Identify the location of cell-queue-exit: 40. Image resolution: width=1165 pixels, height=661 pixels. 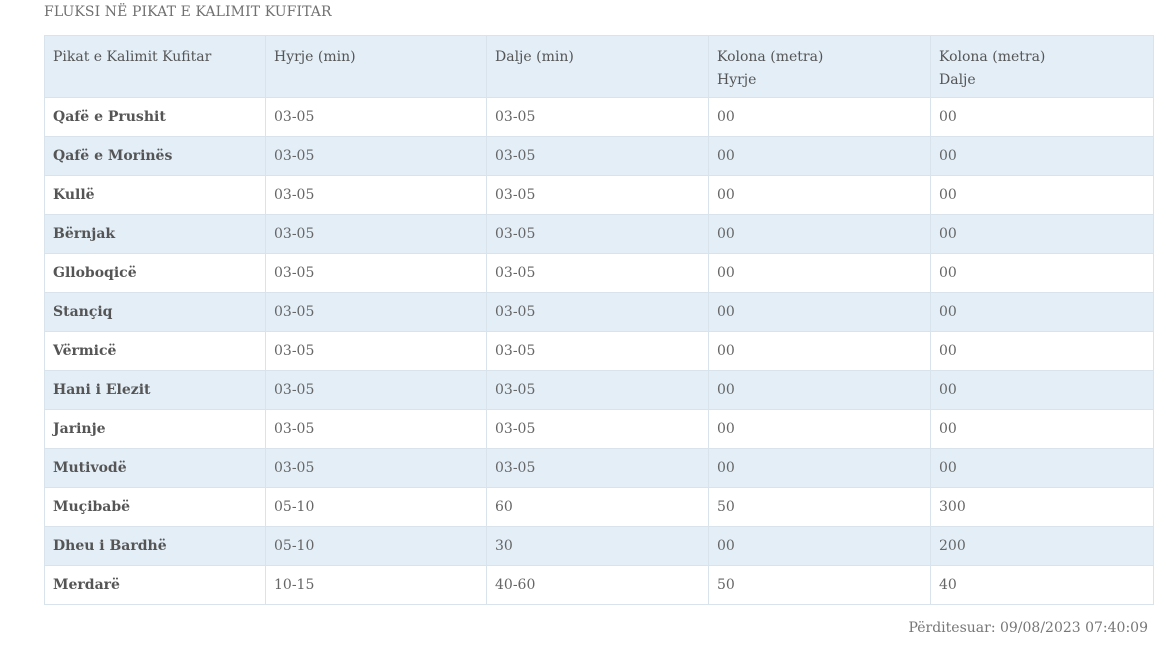
(1042, 585).